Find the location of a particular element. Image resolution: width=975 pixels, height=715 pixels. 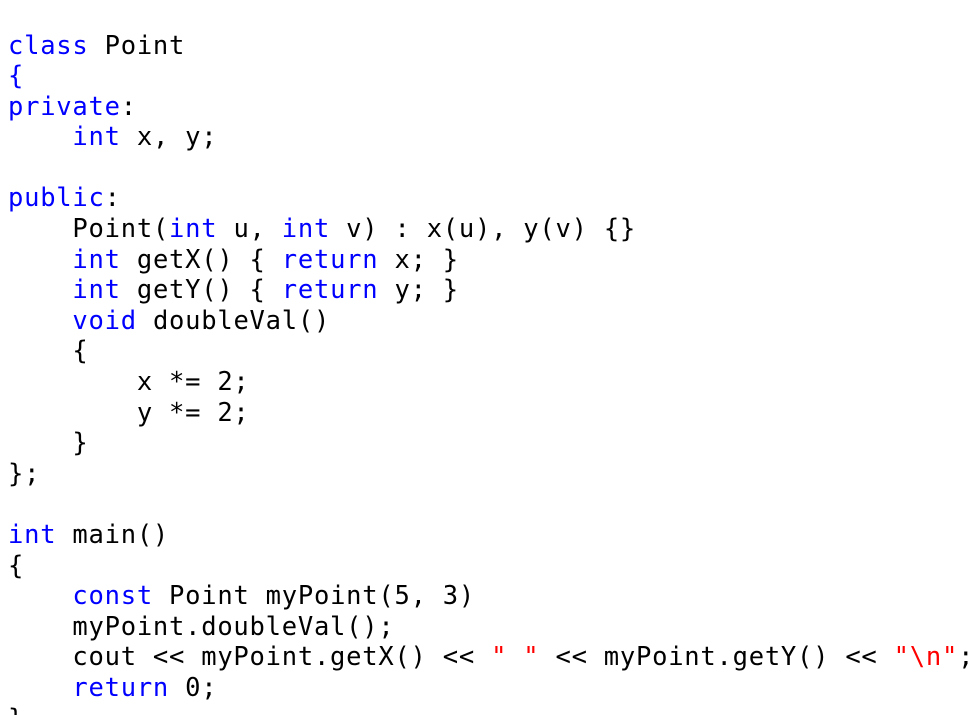

code-line: void doubleVal() is located at coordinates (491, 321).